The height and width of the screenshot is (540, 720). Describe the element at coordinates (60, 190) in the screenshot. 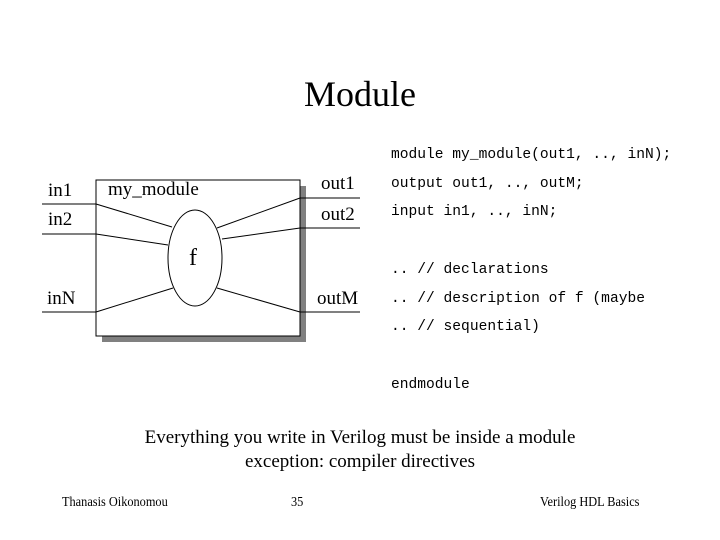

I see `input-label-in1: in1` at that location.